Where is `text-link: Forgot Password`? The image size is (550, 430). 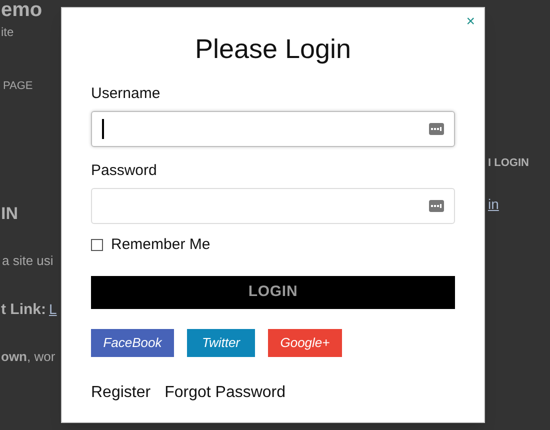
text-link: Forgot Password is located at coordinates (225, 392).